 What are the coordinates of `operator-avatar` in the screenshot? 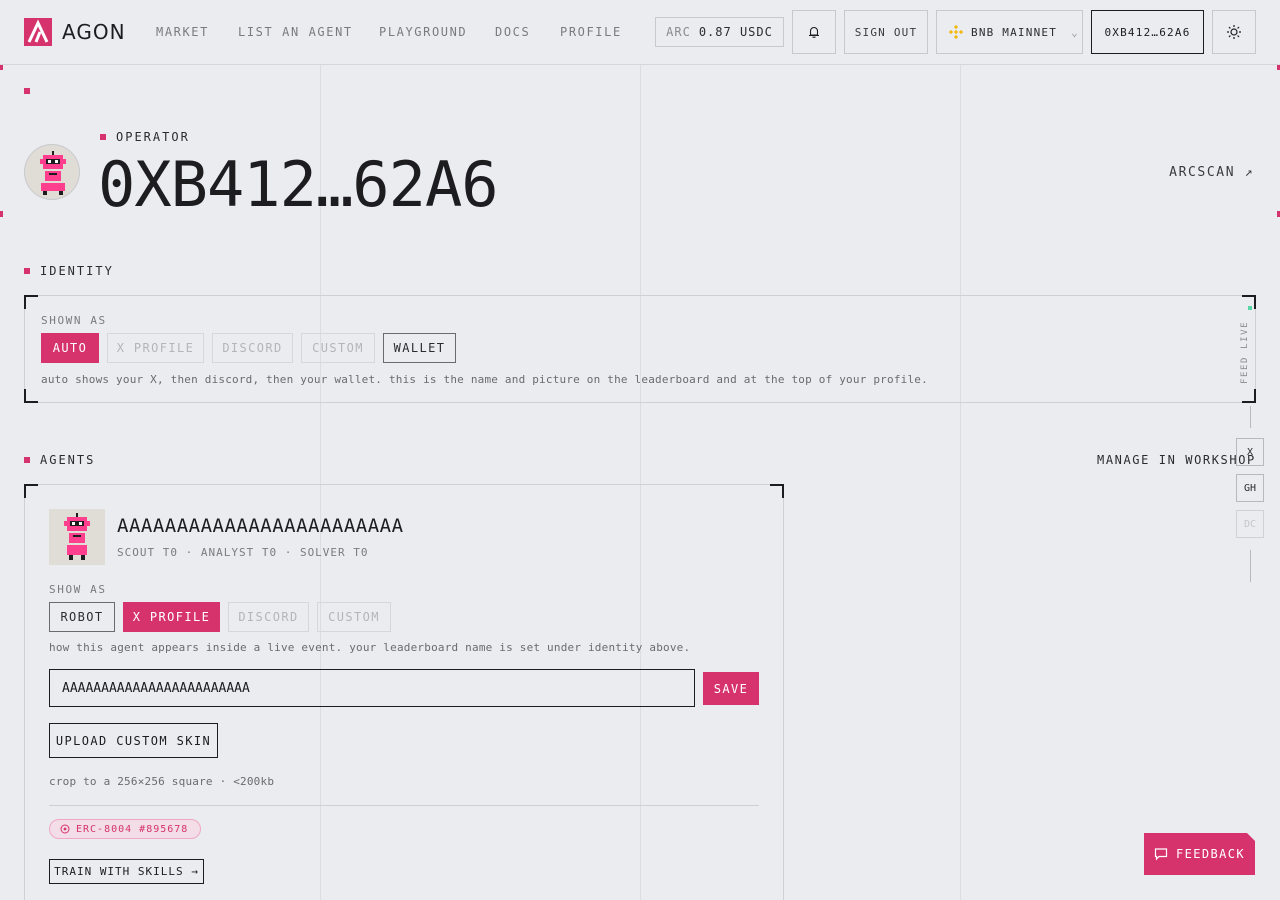 It's located at (52, 172).